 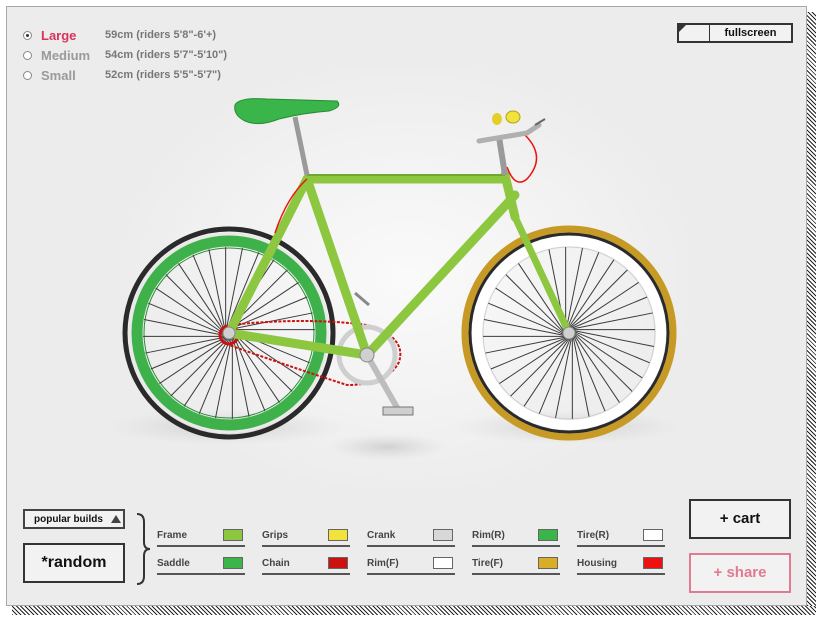 I want to click on brace-icon, so click(x=143, y=549).